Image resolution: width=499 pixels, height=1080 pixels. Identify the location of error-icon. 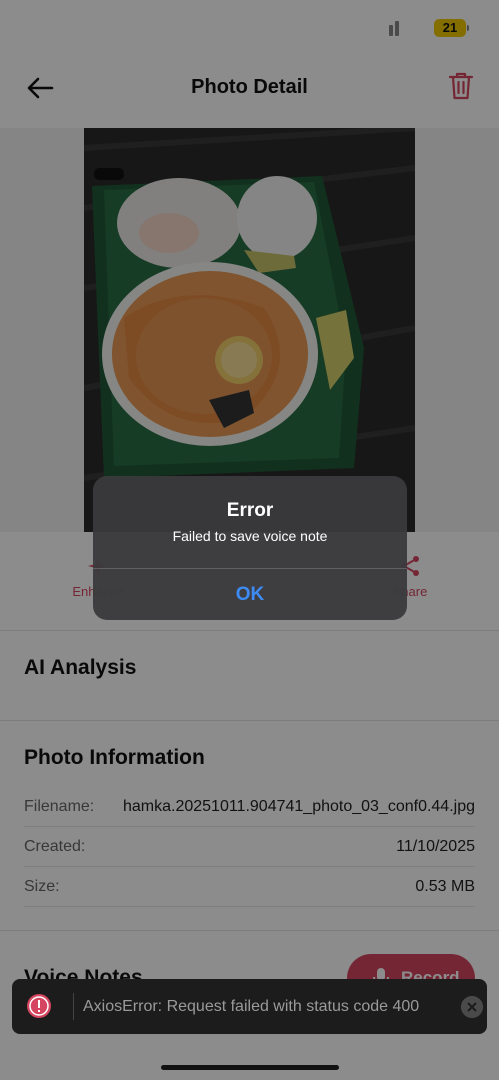
(39, 1006).